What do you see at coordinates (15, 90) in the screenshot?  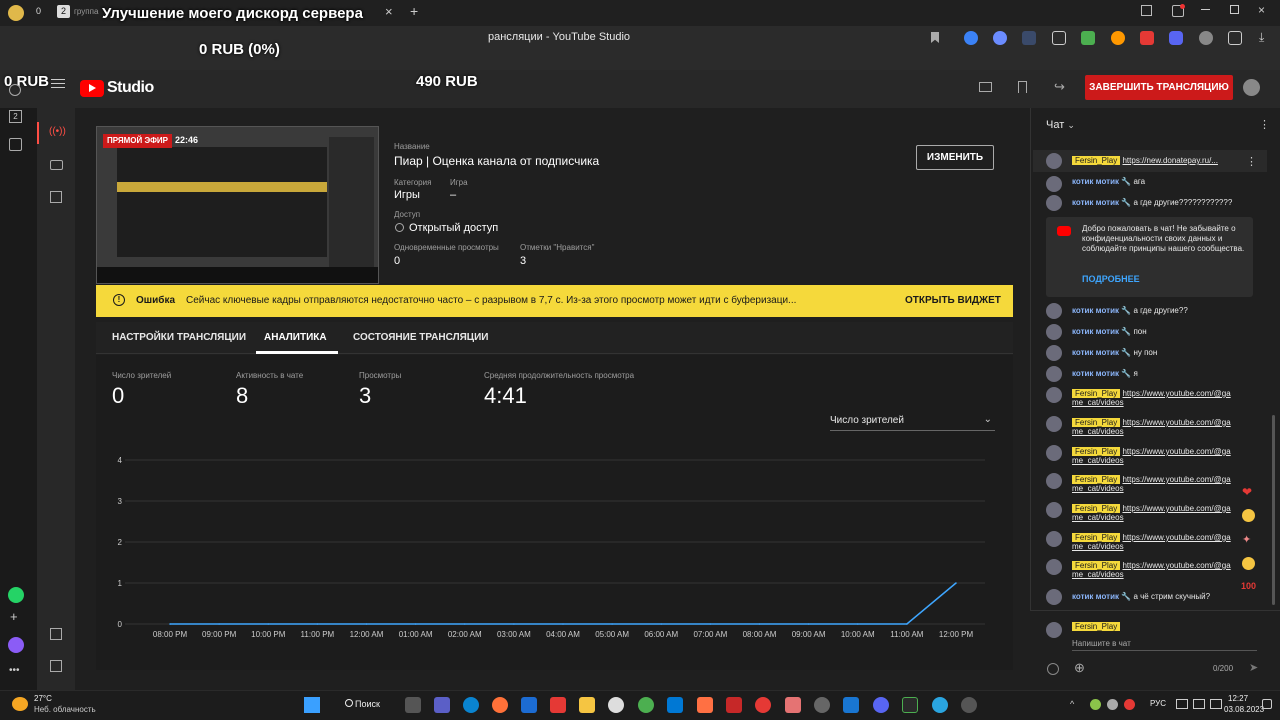 I see `history-icon` at bounding box center [15, 90].